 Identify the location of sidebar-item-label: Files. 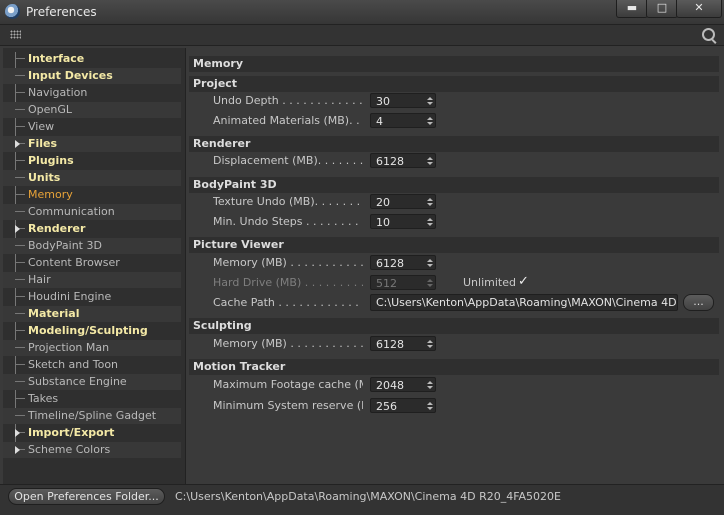
(43, 143).